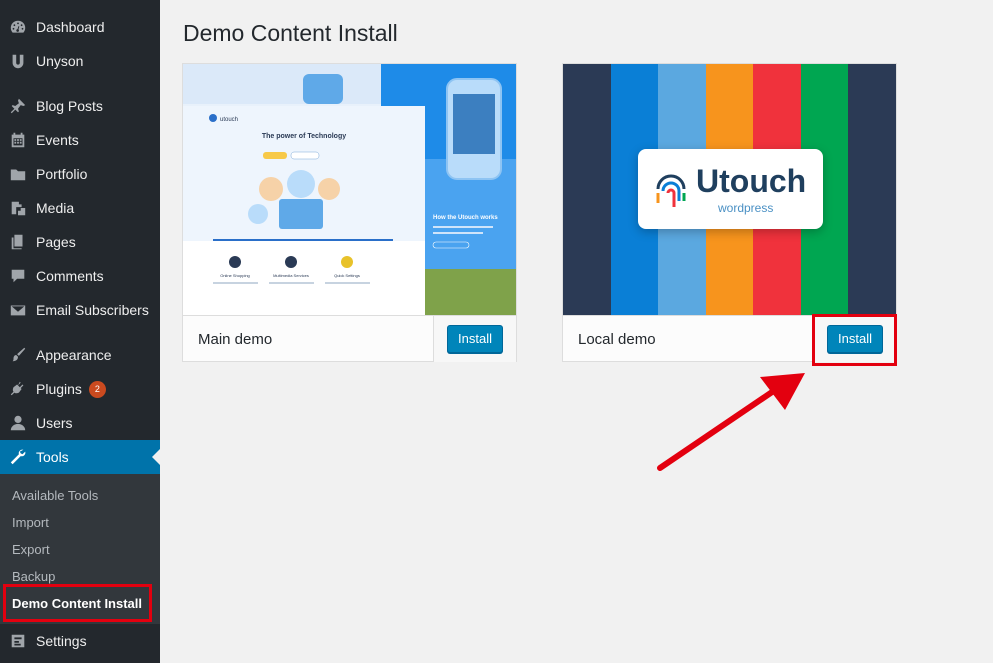  What do you see at coordinates (18, 106) in the screenshot?
I see `pin-icon` at bounding box center [18, 106].